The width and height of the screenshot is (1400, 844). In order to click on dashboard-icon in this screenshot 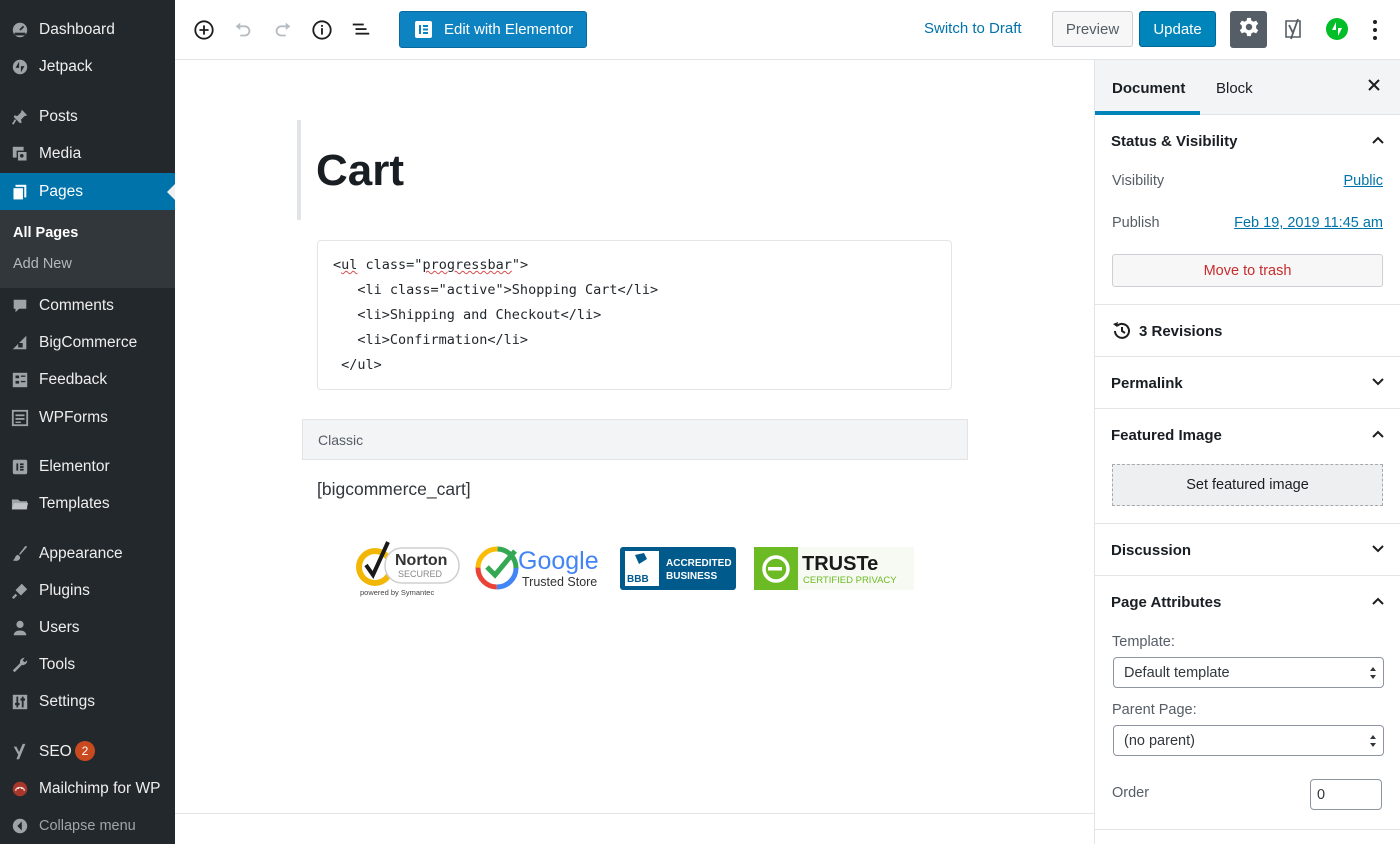, I will do `click(20, 30)`.